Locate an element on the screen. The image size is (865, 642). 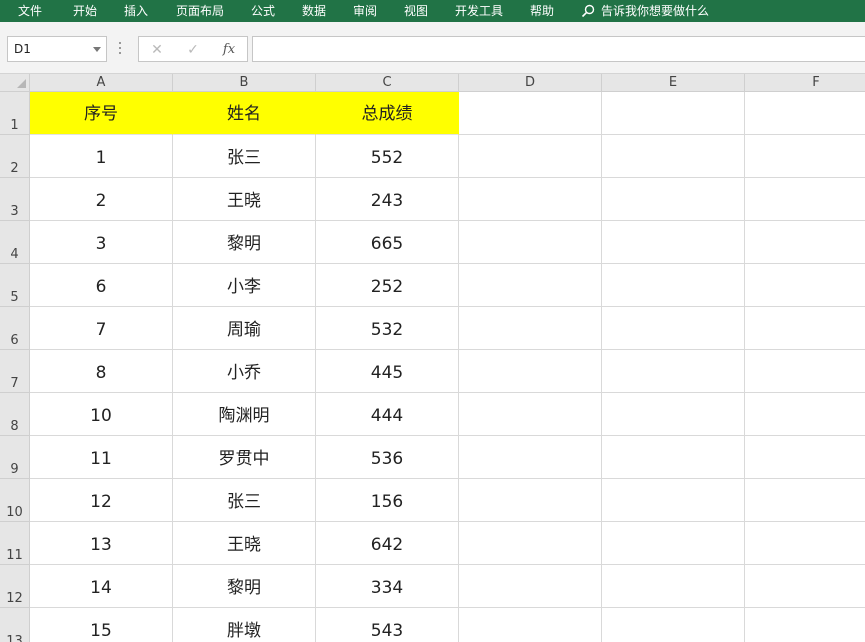
tab-review: 审阅 is located at coordinates (365, 11).